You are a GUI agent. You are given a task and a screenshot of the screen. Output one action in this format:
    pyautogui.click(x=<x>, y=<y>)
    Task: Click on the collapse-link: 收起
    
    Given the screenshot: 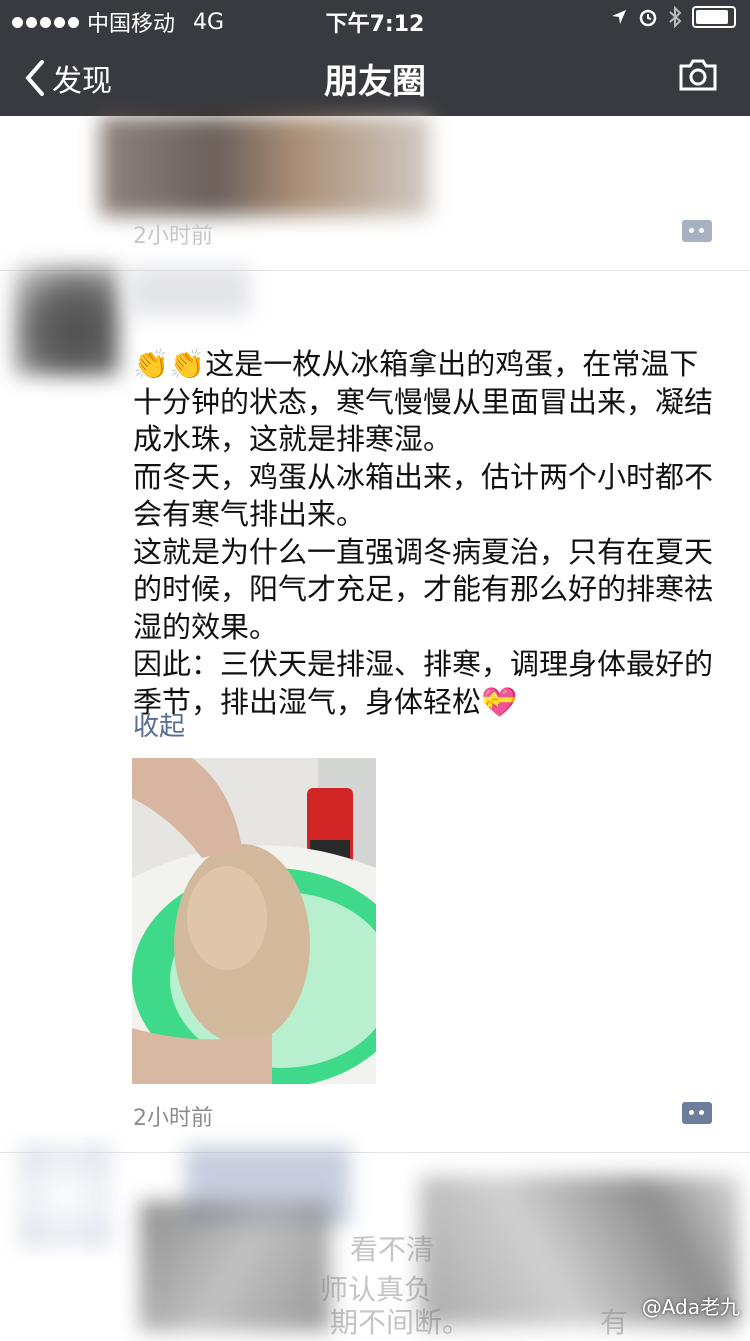 What is the action you would take?
    pyautogui.click(x=159, y=724)
    